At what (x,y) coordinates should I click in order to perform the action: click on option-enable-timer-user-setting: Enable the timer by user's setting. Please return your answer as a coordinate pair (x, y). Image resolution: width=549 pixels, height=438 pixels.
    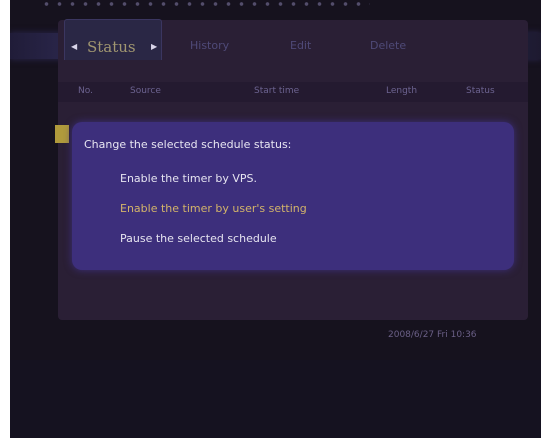
    Looking at the image, I should click on (213, 208).